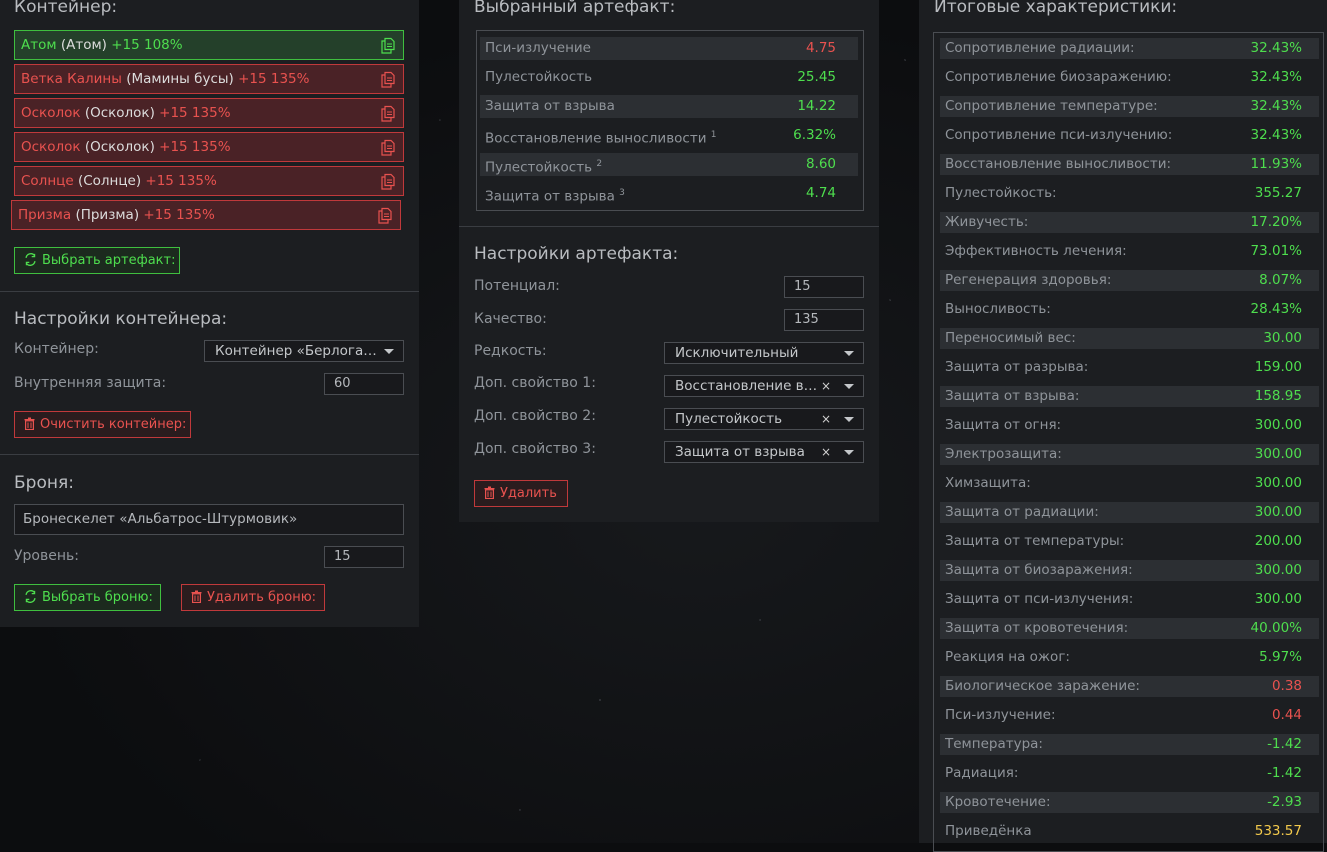 This screenshot has height=852, width=1327. Describe the element at coordinates (1039, 599) in the screenshot. I see `totals-name: Защита от пси-излучения:` at that location.